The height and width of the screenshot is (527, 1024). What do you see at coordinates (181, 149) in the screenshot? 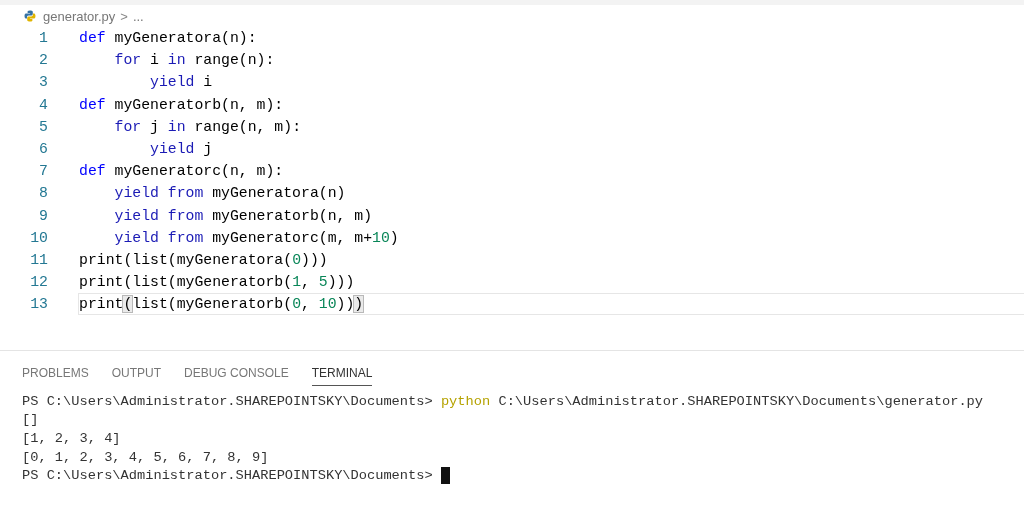
I see `code-line: yield j` at bounding box center [181, 149].